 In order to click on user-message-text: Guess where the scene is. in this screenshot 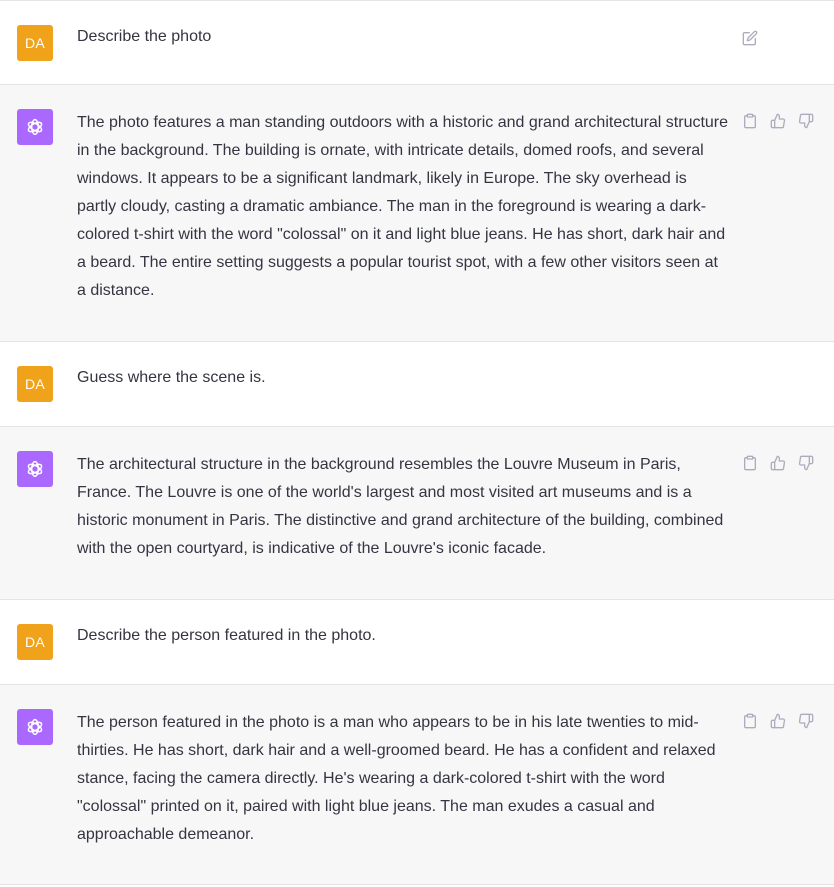, I will do `click(171, 377)`.